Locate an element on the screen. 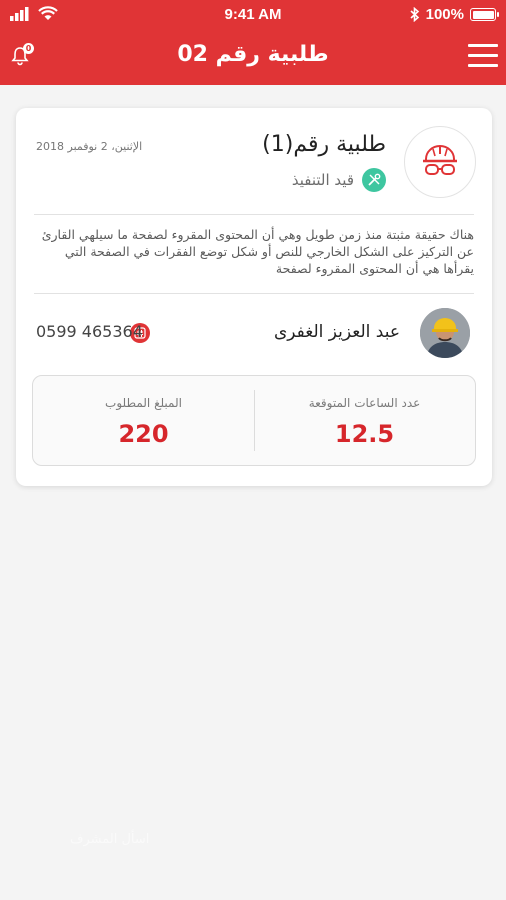 The image size is (506, 900). order-status: قيد التنفيذ is located at coordinates (339, 180).